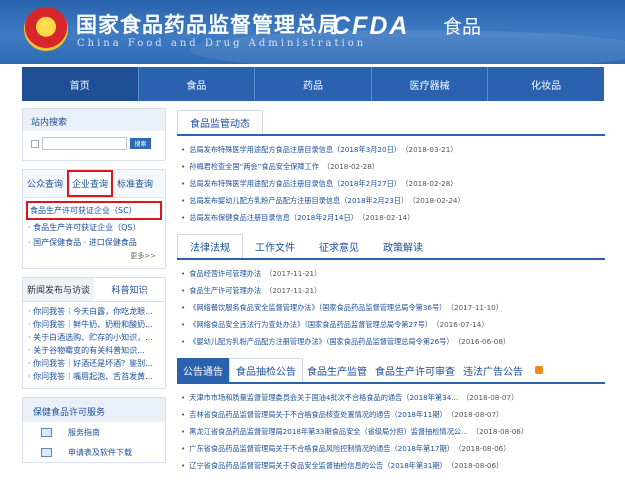 The height and width of the screenshot is (499, 625). I want to click on rss-icon, so click(539, 370).